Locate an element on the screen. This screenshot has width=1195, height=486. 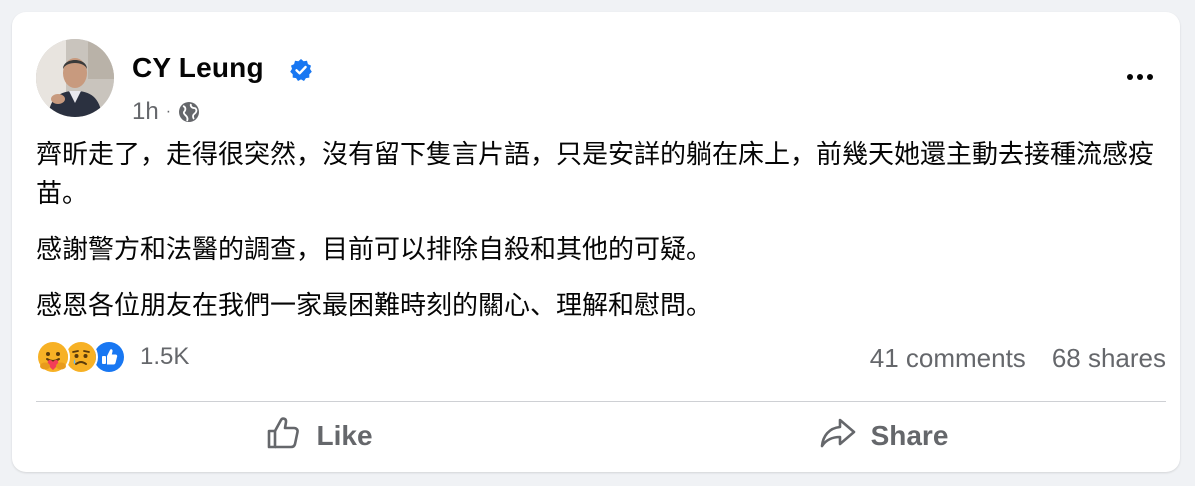
author-name: CY Leung is located at coordinates (198, 68).